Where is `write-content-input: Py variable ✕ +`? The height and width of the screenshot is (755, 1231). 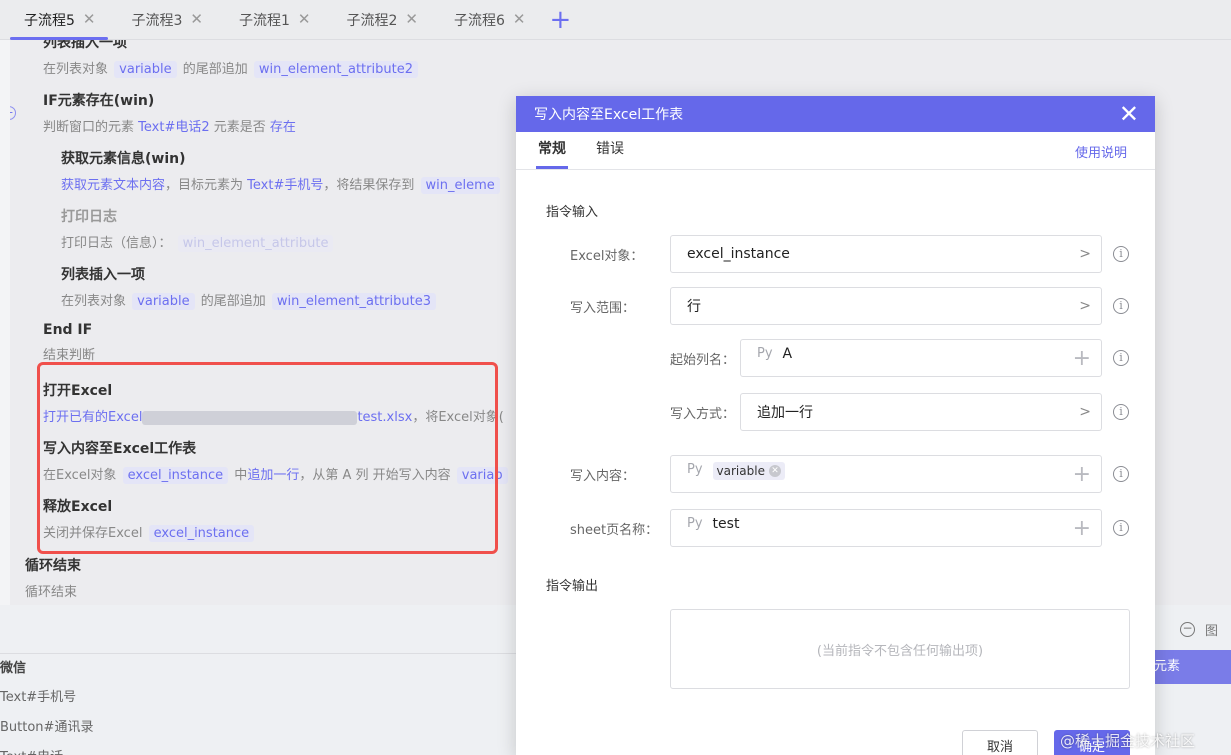 write-content-input: Py variable ✕ + is located at coordinates (886, 474).